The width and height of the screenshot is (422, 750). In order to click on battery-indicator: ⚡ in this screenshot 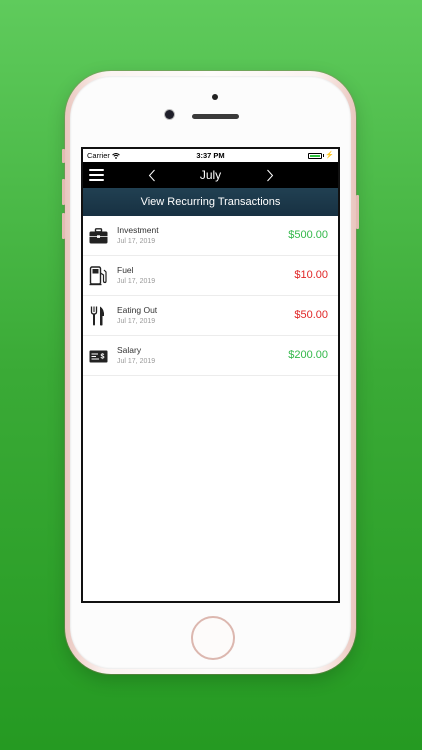, I will do `click(321, 155)`.